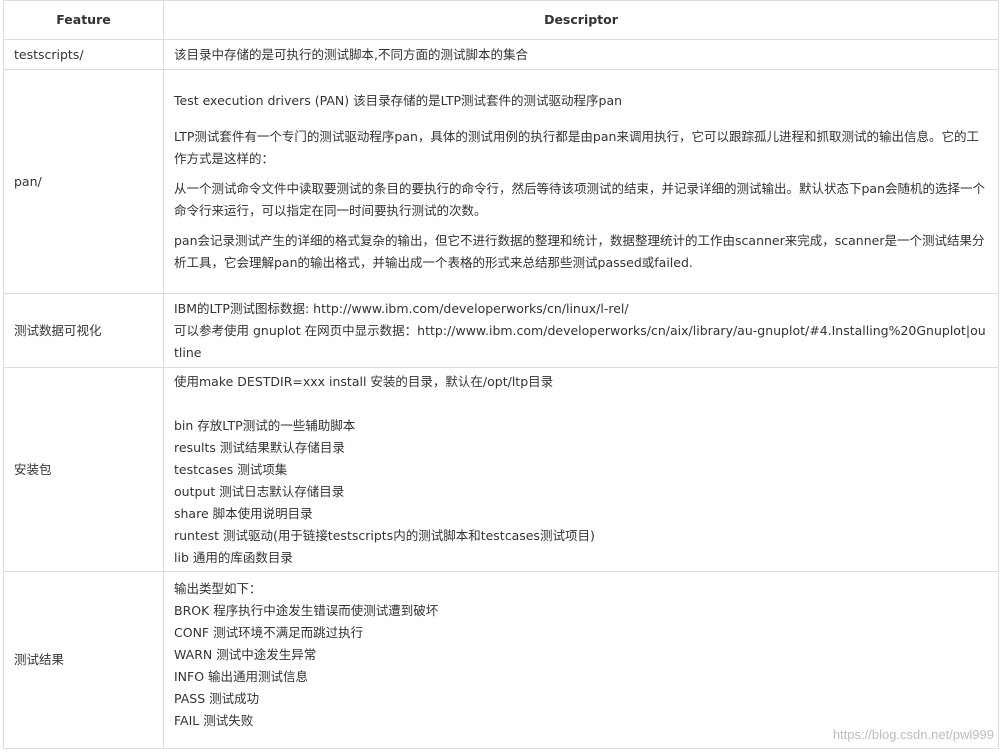 Image resolution: width=1002 pixels, height=752 pixels. Describe the element at coordinates (581, 404) in the screenshot. I see `install-spacer` at that location.